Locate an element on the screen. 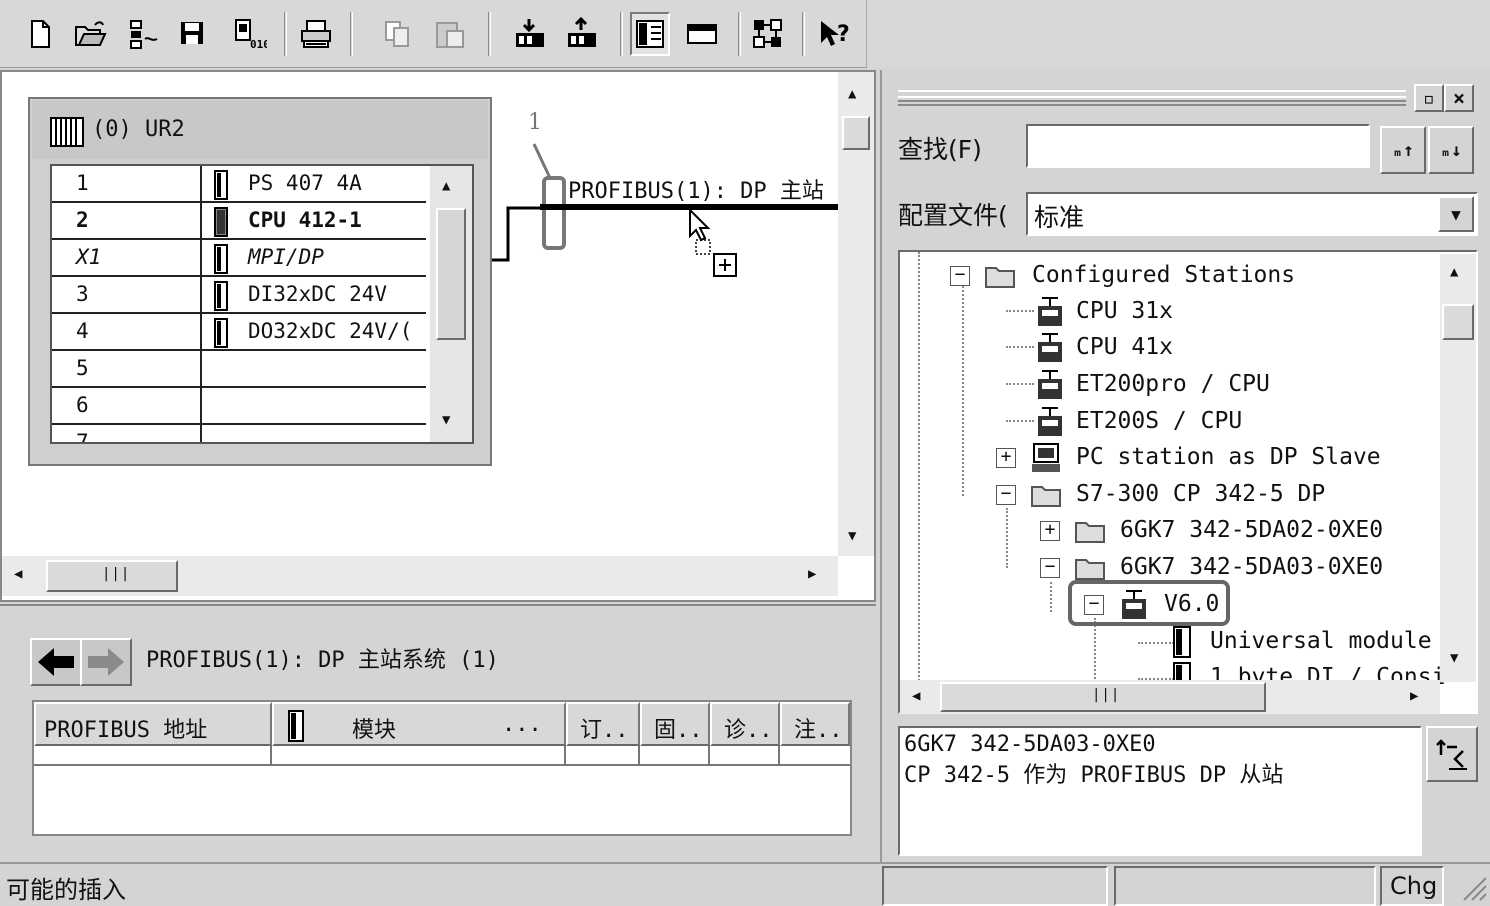  print-icon is located at coordinates (316, 34).